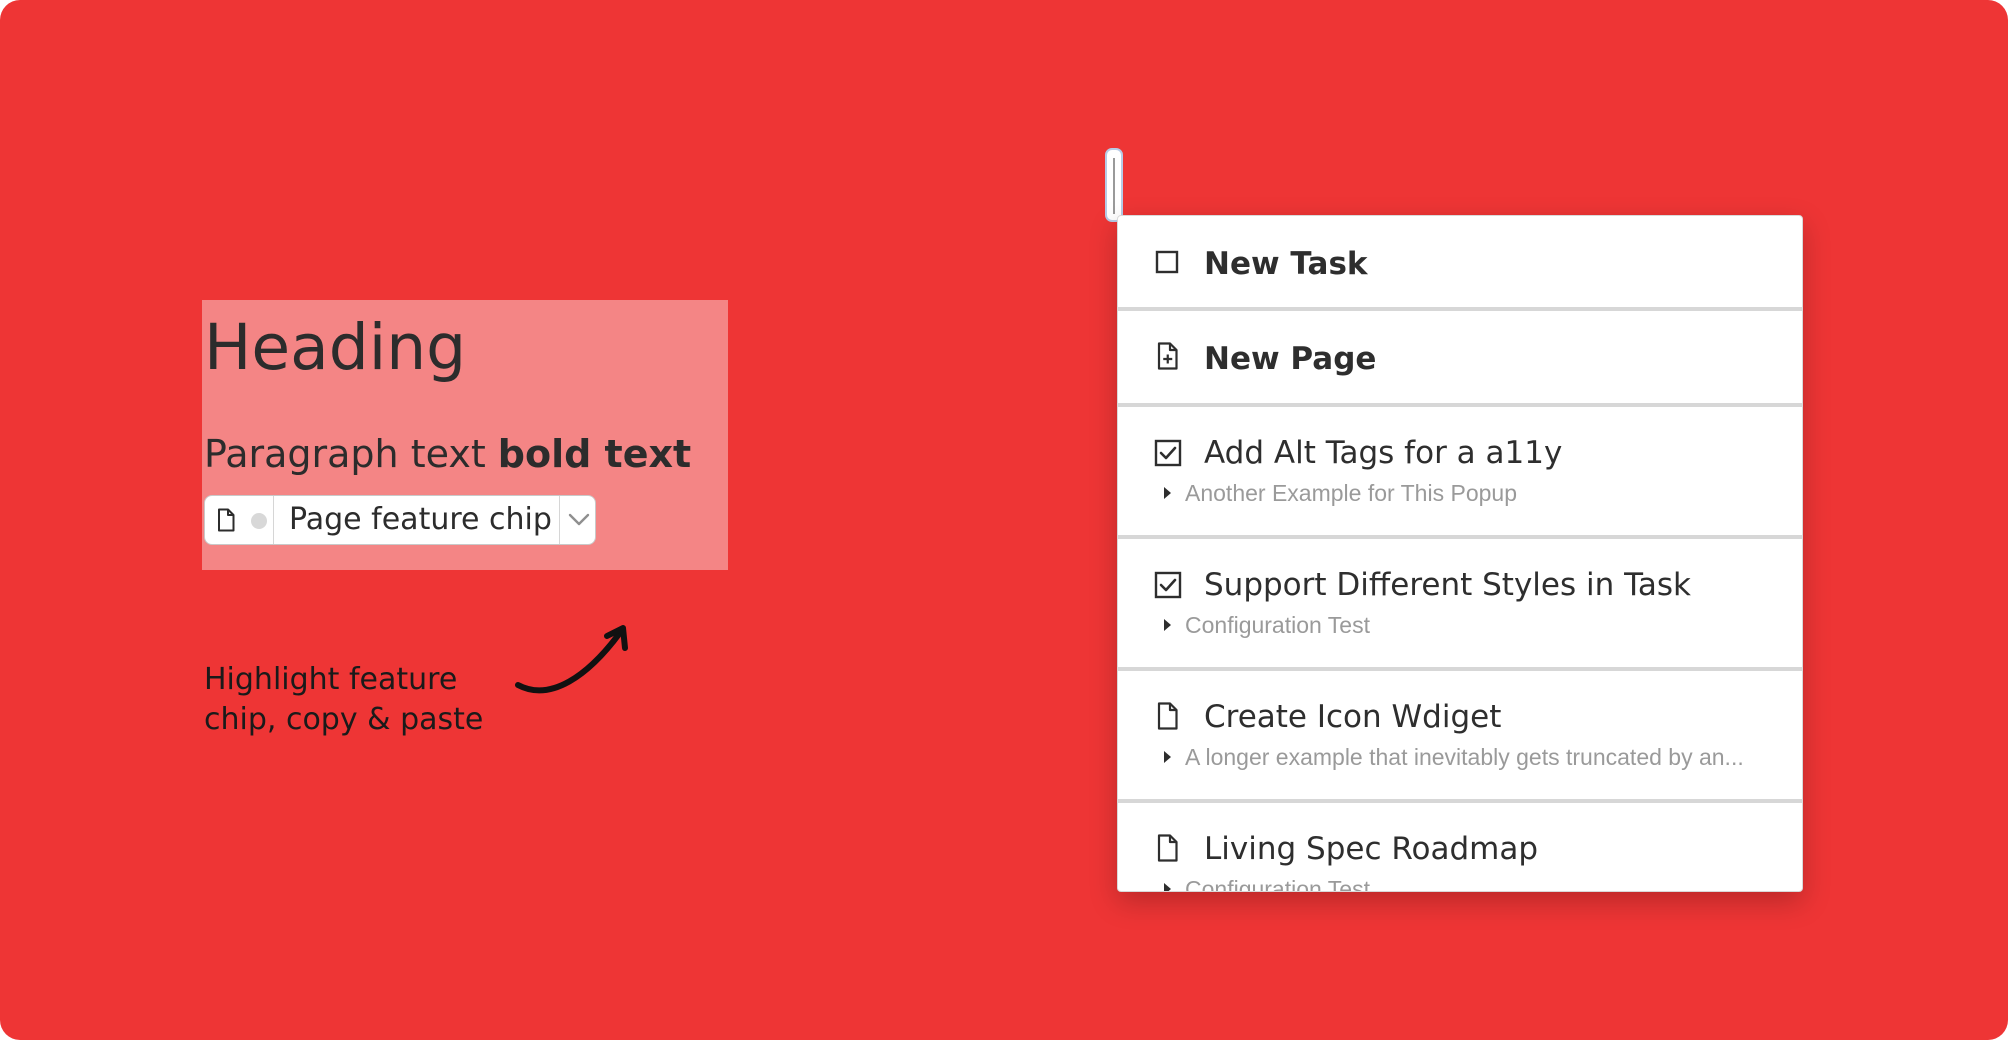 The width and height of the screenshot is (2008, 1040). Describe the element at coordinates (1460, 359) in the screenshot. I see `menu-item-new-page: New Page` at that location.